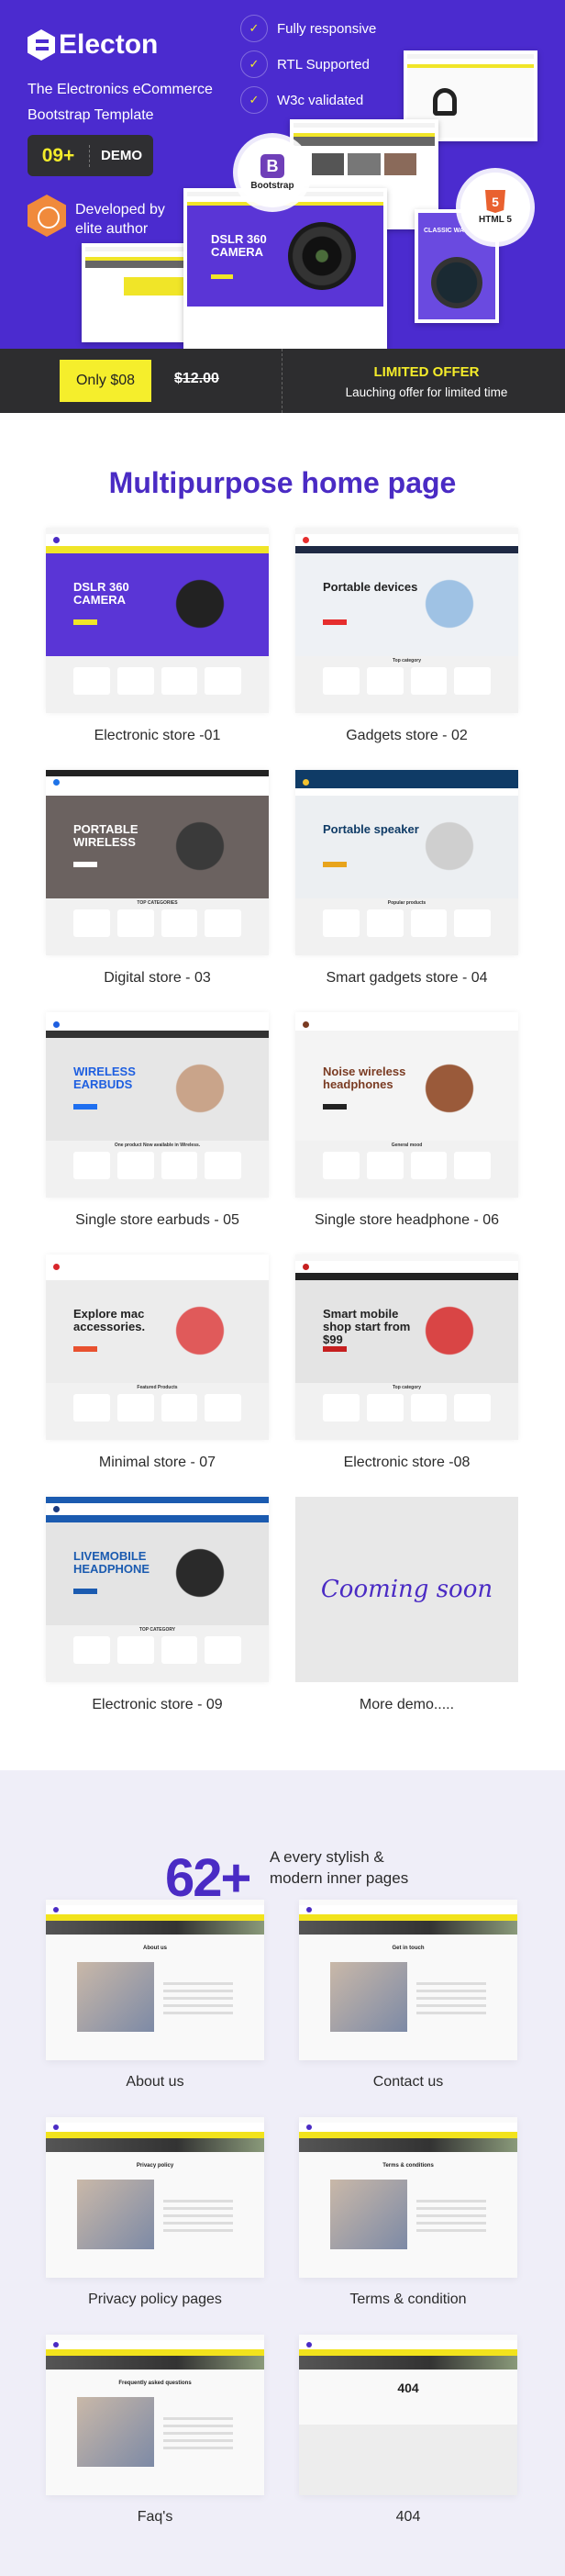  Describe the element at coordinates (407, 736) in the screenshot. I see `demo-label: Gadgets store - 02` at that location.